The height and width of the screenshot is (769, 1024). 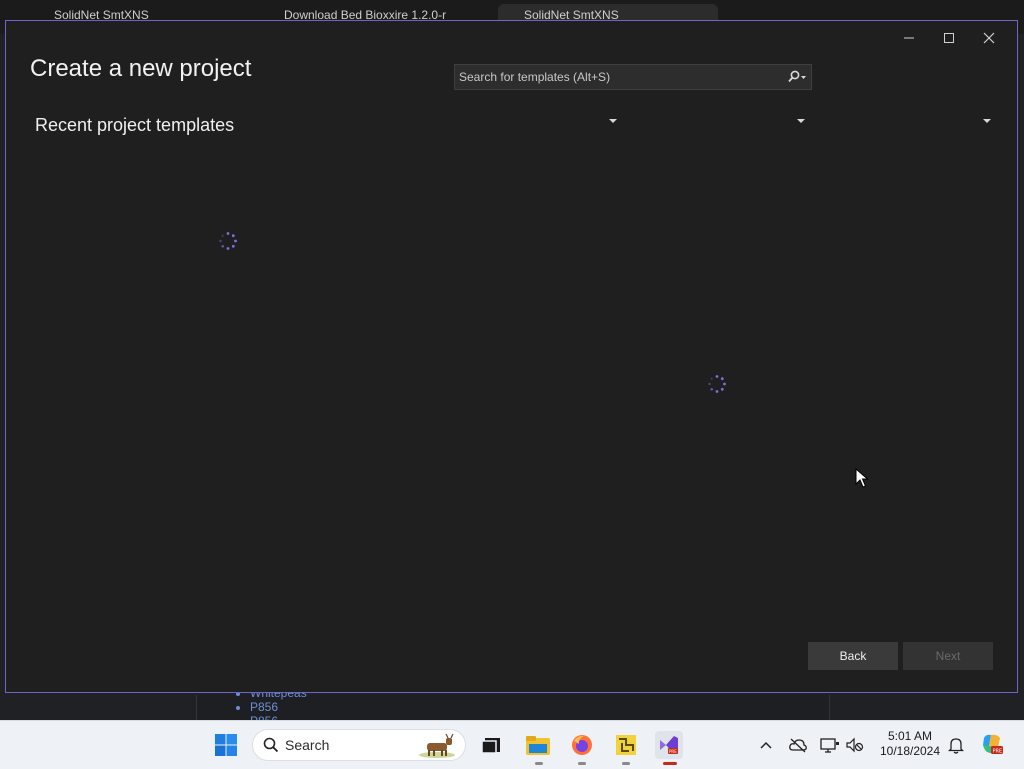 I want to click on template-search-box, so click(x=633, y=77).